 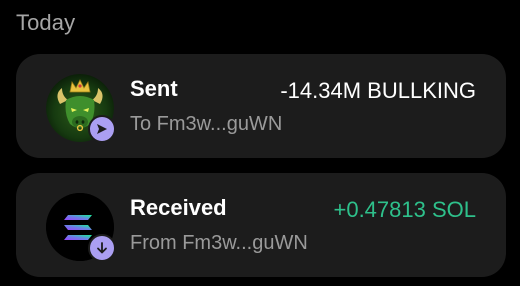 What do you see at coordinates (219, 243) in the screenshot?
I see `transaction-counterparty: From Fm3w...guWN` at bounding box center [219, 243].